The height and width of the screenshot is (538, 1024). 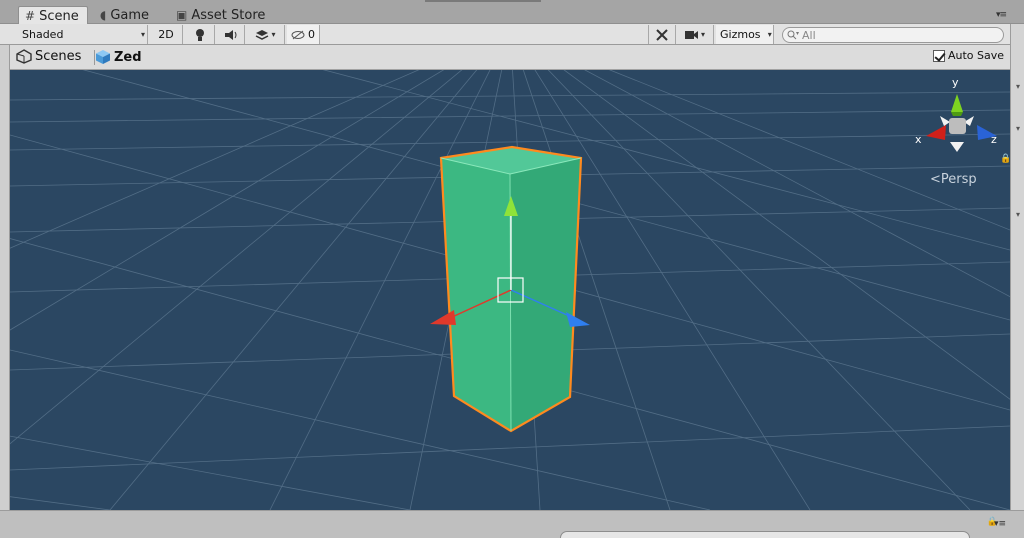 What do you see at coordinates (59, 16) in the screenshot?
I see `tab-scene-label: Scene` at bounding box center [59, 16].